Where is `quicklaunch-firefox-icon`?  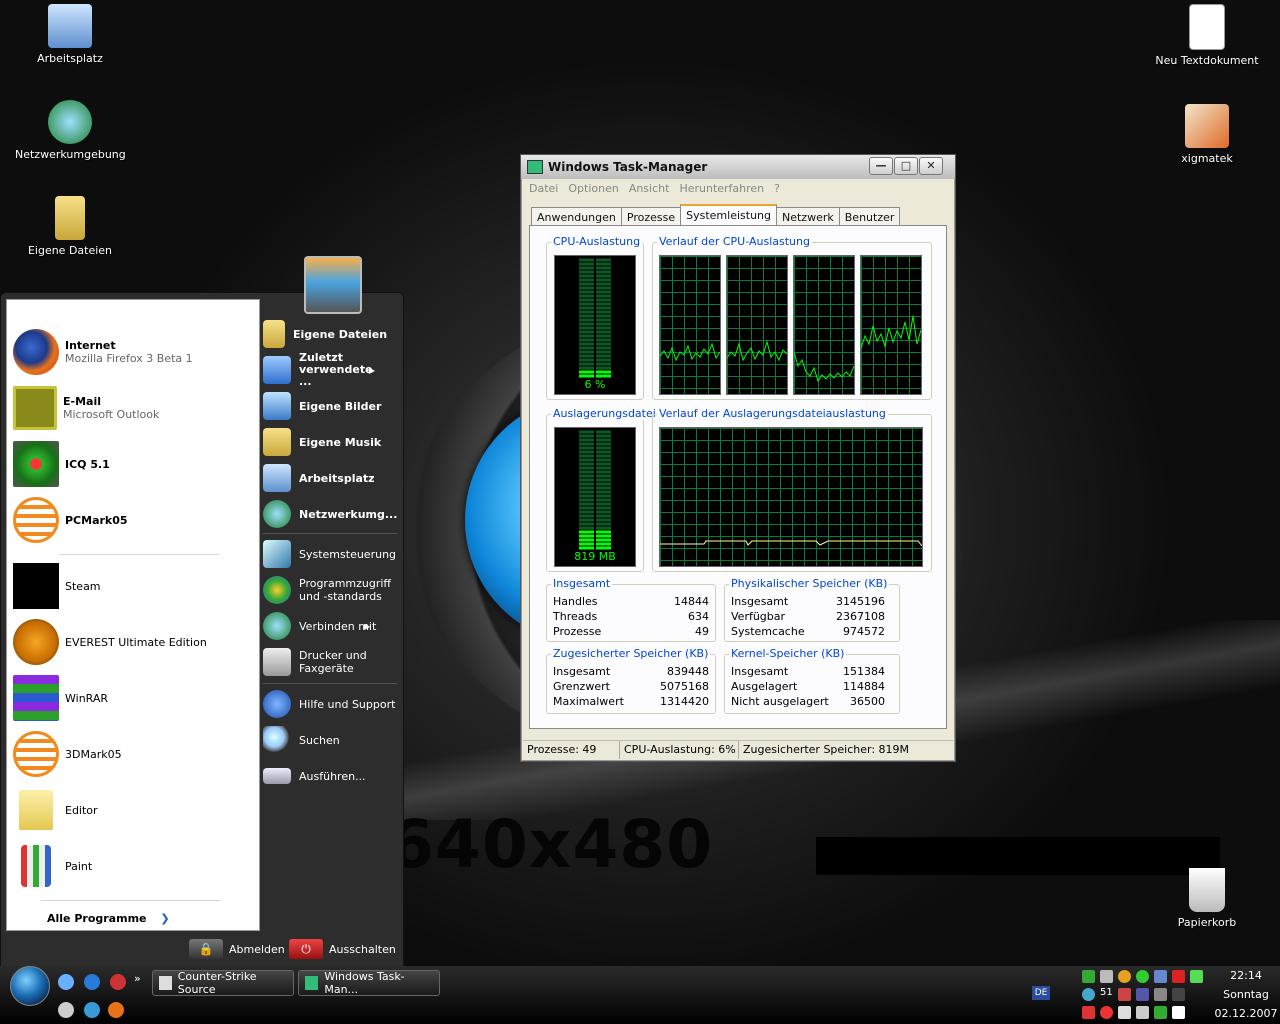 quicklaunch-firefox-icon is located at coordinates (116, 1010).